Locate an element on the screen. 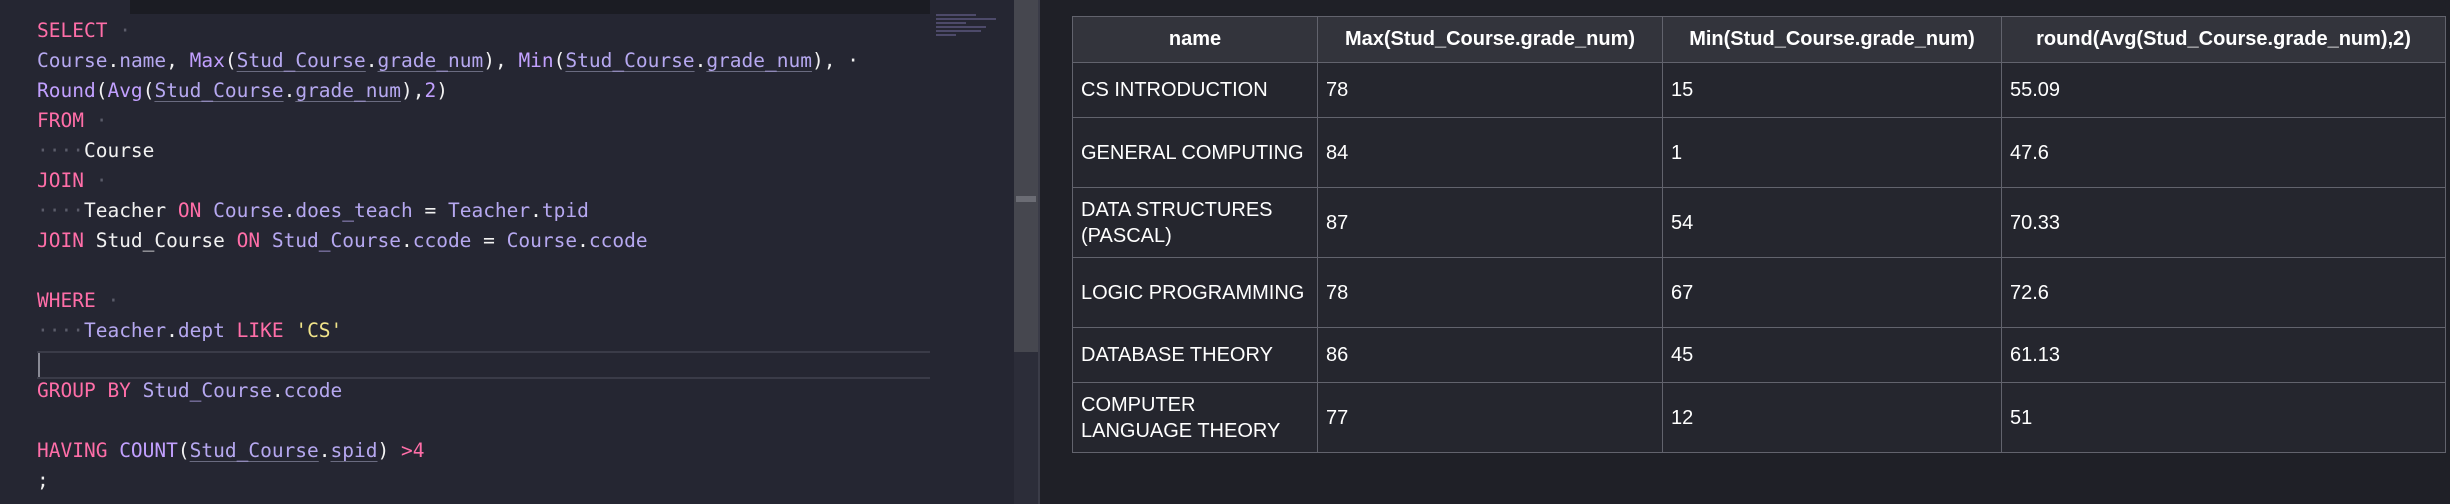 The height and width of the screenshot is (504, 2450). code-token: Teacher is located at coordinates (130, 210).